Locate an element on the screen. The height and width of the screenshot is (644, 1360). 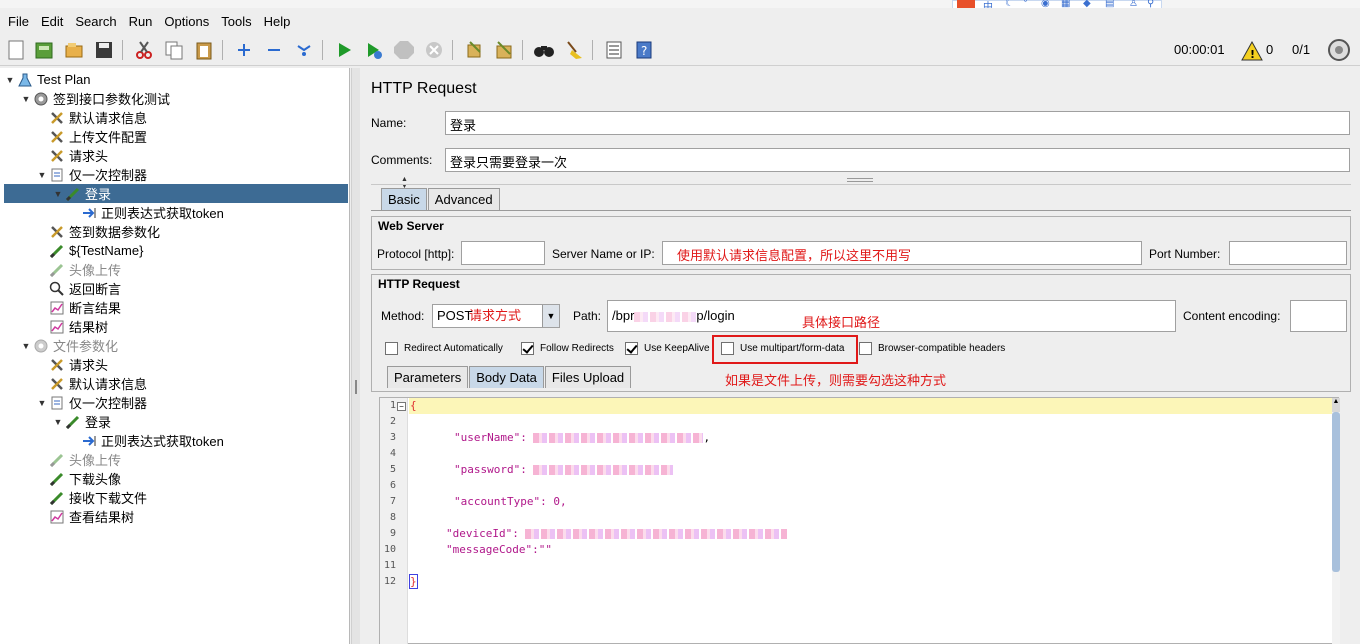
new-icon is located at coordinates (16, 50).